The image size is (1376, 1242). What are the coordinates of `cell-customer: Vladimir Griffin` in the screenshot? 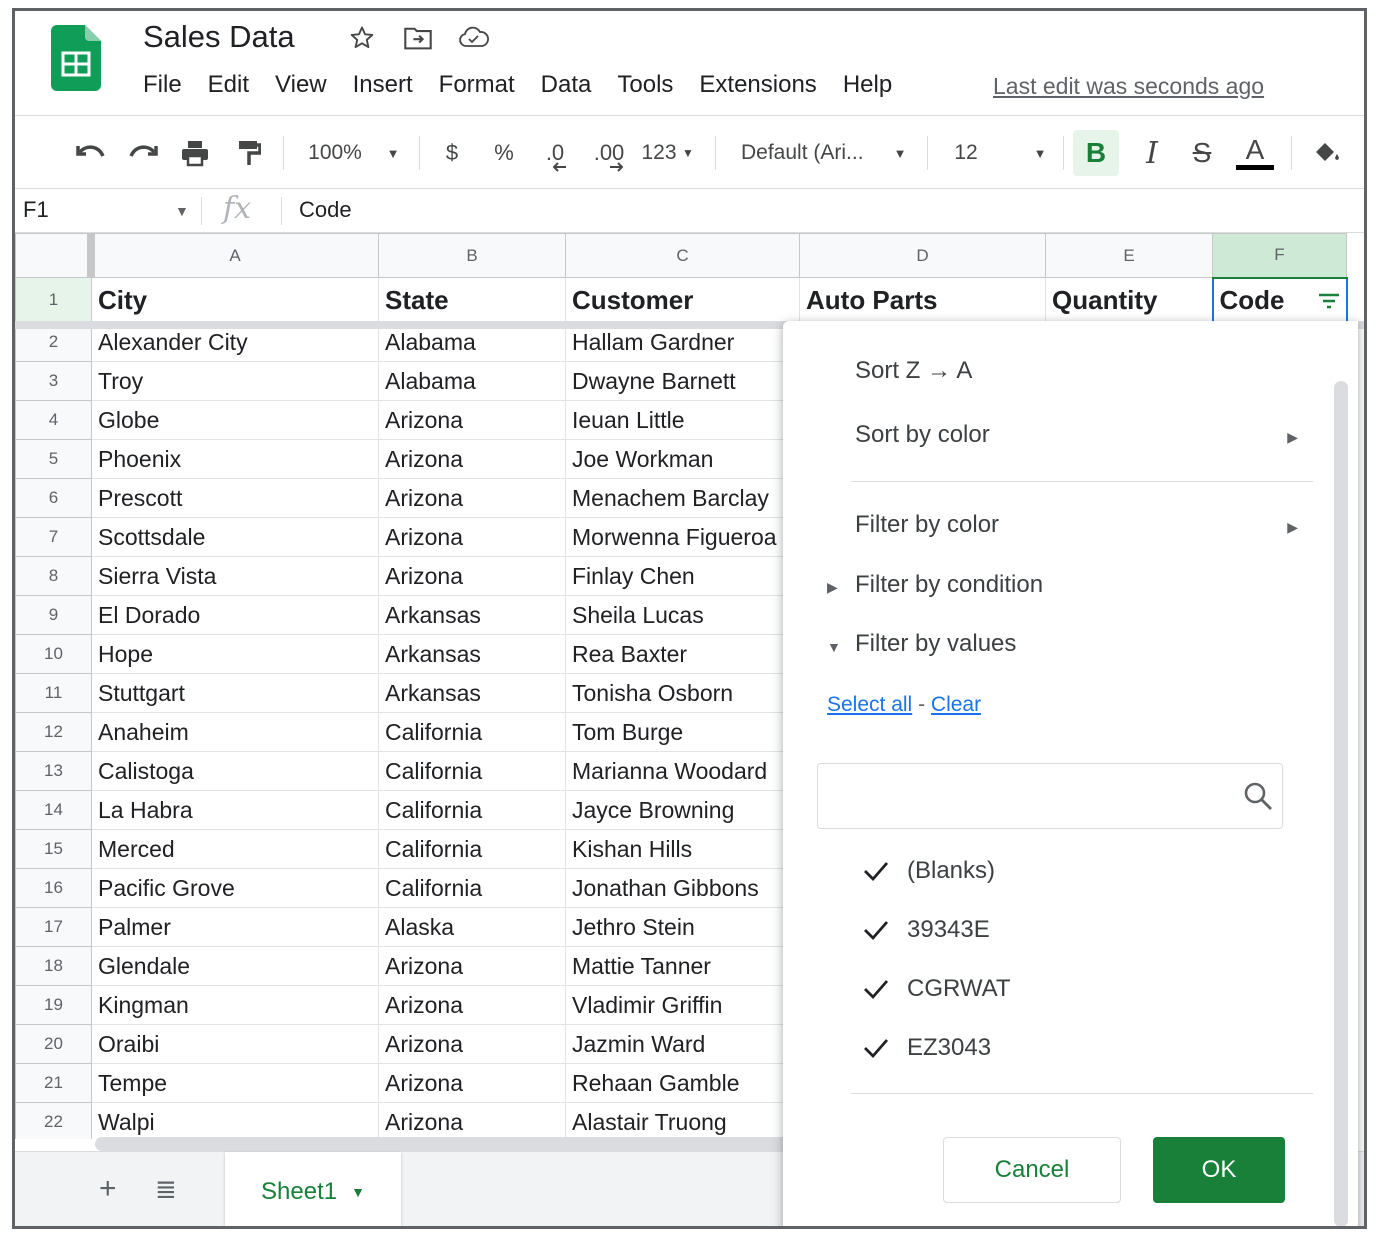 It's located at (682, 1005).